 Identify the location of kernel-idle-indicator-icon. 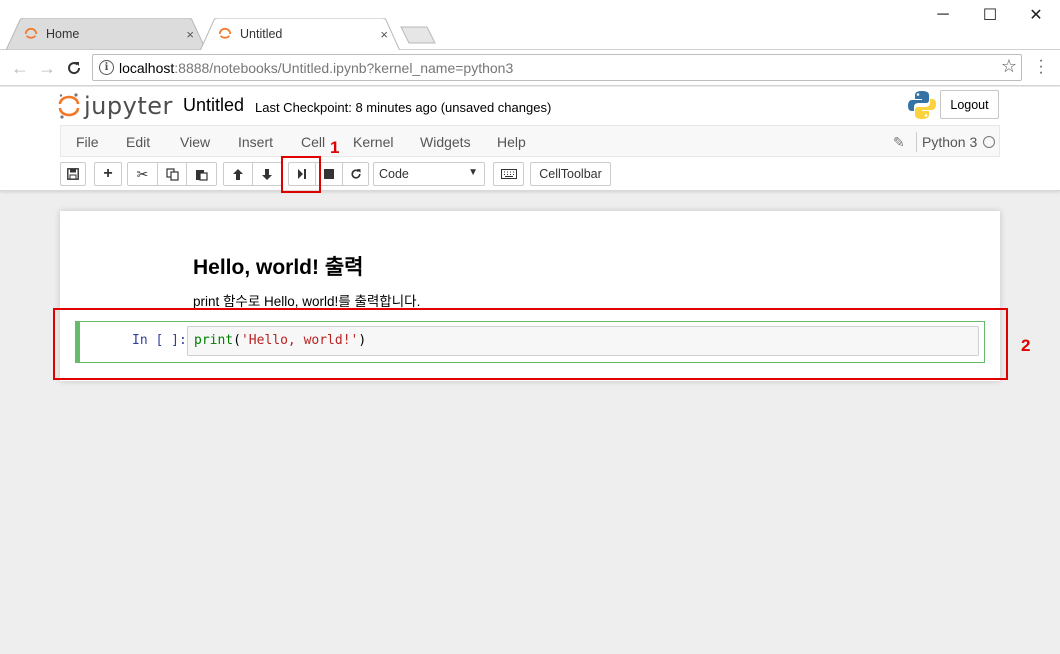
(989, 142).